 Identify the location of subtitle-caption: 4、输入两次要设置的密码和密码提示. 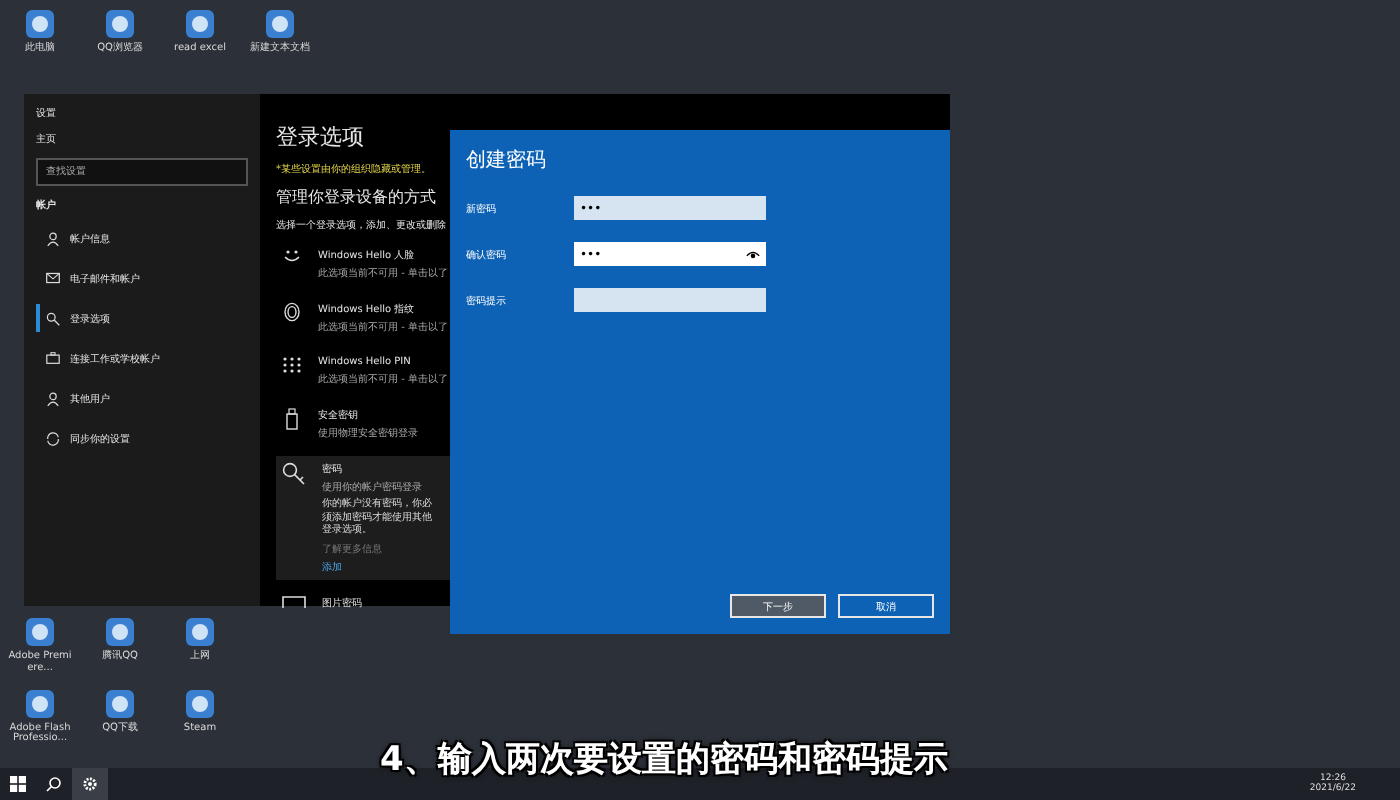
(664, 760).